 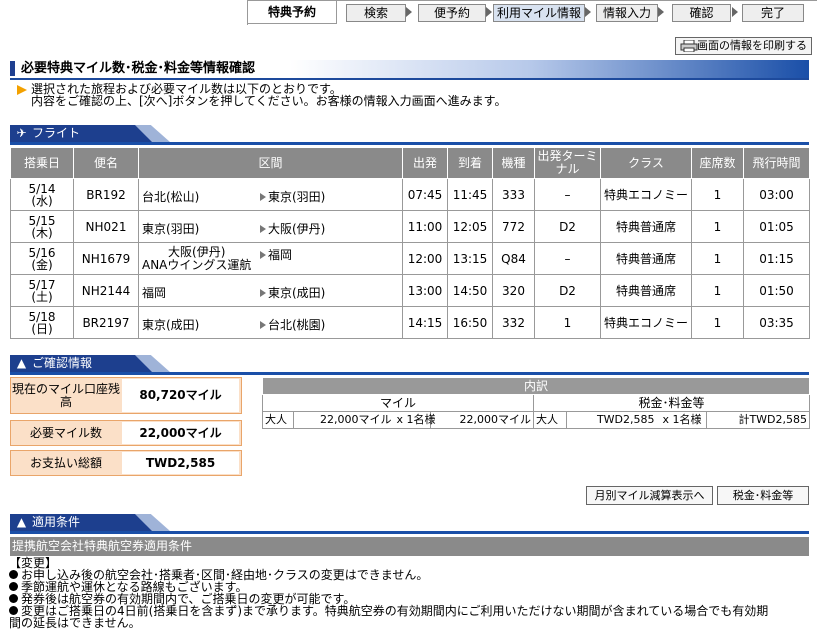 What do you see at coordinates (425, 322) in the screenshot?
I see `departure-time: 14:15` at bounding box center [425, 322].